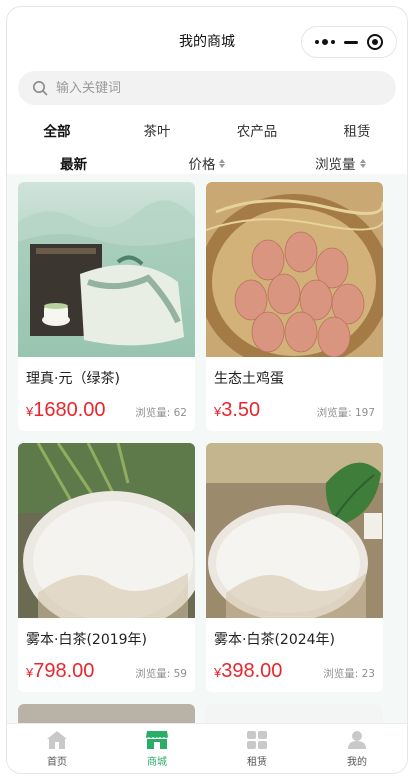  What do you see at coordinates (57, 739) in the screenshot?
I see `home-icon` at bounding box center [57, 739].